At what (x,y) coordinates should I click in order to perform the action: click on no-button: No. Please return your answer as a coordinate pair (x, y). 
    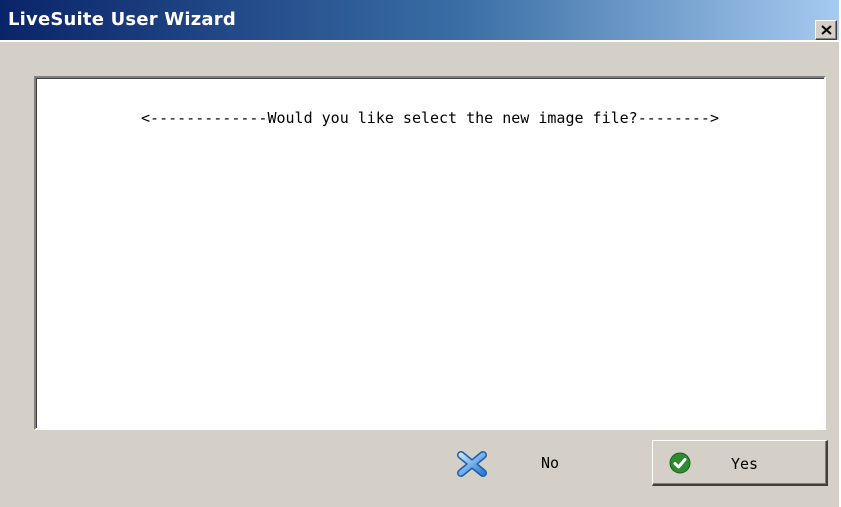
    Looking at the image, I should click on (533, 463).